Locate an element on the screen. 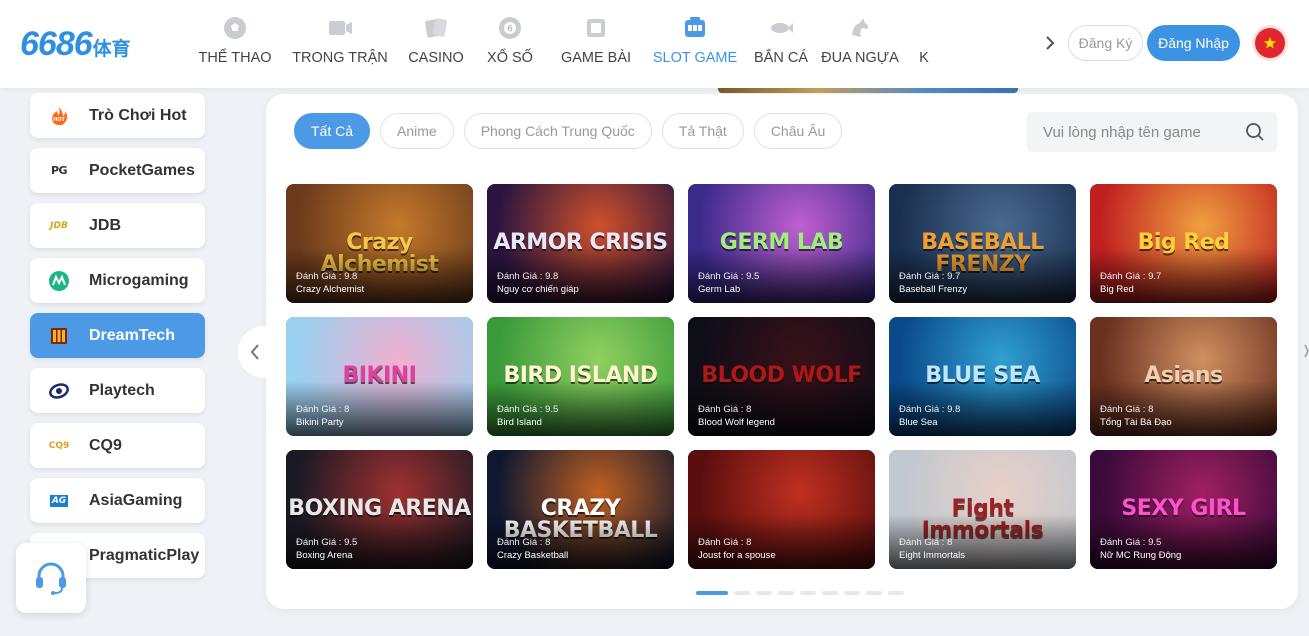 This screenshot has width=1309, height=636. game-name: Bird Island is located at coordinates (519, 422).